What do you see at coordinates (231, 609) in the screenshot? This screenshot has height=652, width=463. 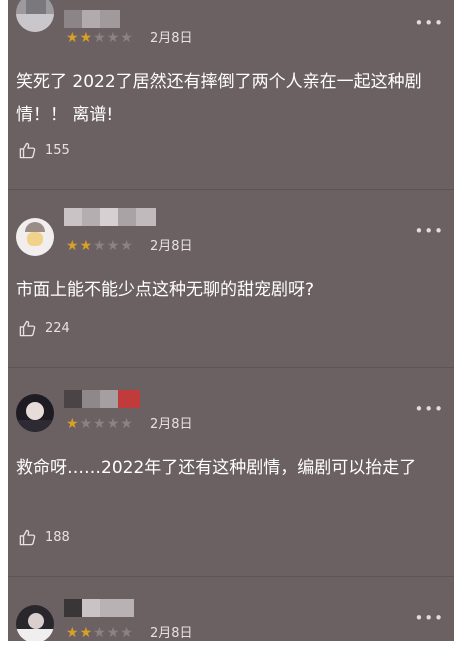 I see `comment-item: ★ ★ ★ ★ ★ 2月8日 •••` at bounding box center [231, 609].